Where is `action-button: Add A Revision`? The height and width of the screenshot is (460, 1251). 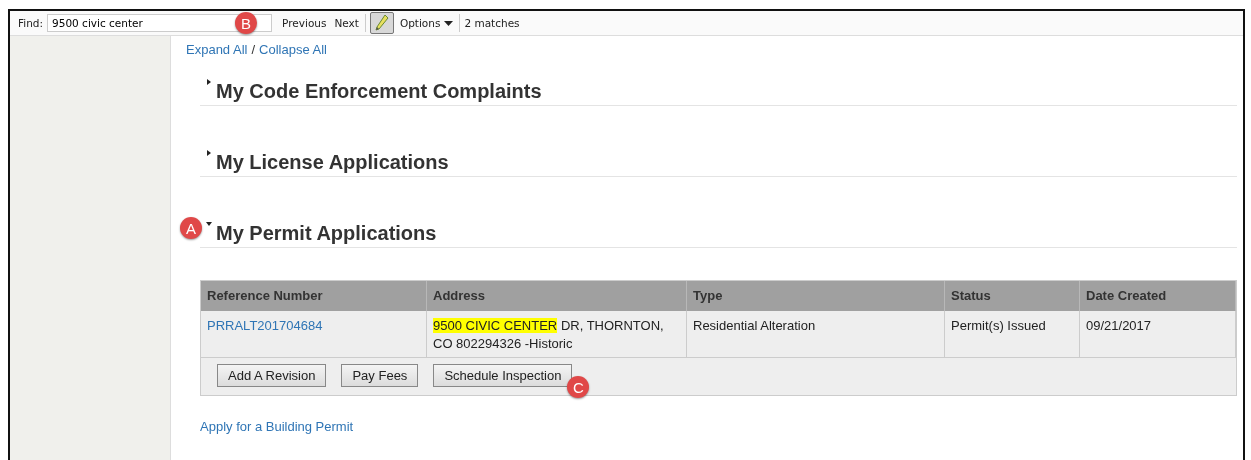
action-button: Add A Revision is located at coordinates (272, 375).